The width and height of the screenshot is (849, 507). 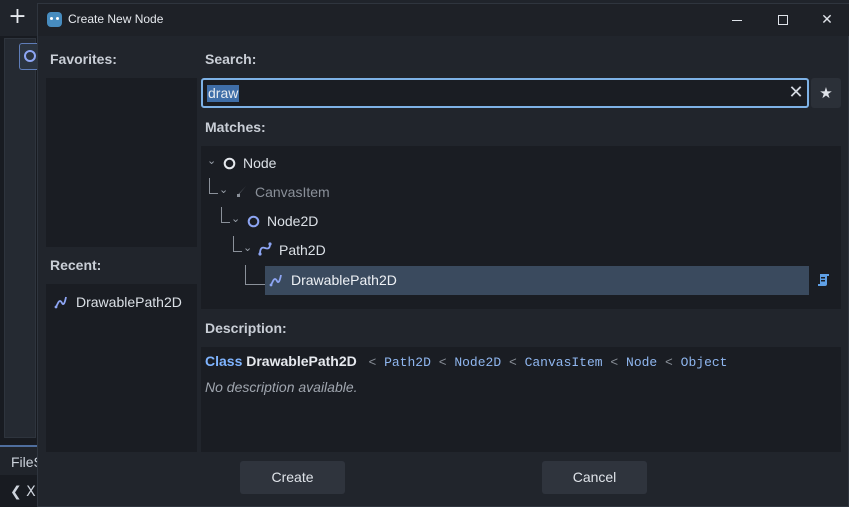 I want to click on add-node-button: +, so click(x=17, y=17).